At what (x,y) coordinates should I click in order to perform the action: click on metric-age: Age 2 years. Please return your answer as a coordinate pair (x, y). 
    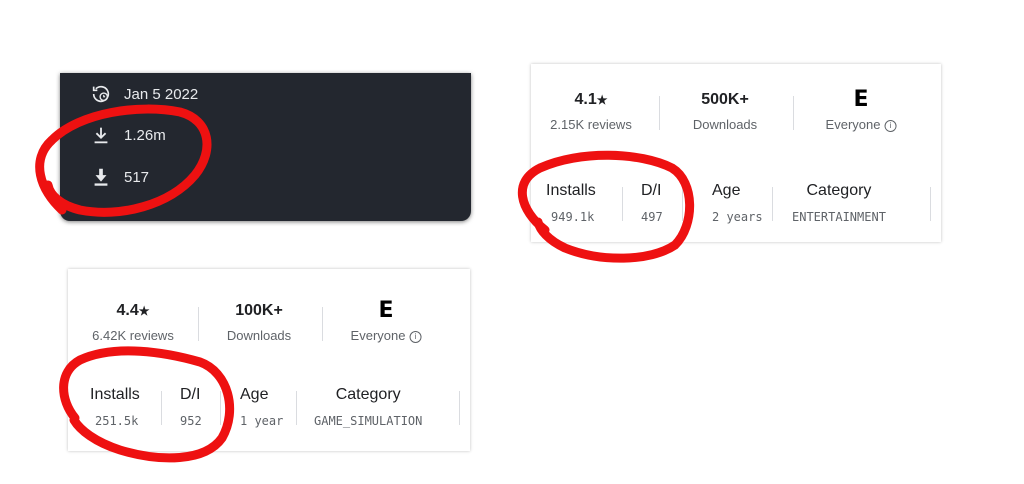
    Looking at the image, I should click on (737, 203).